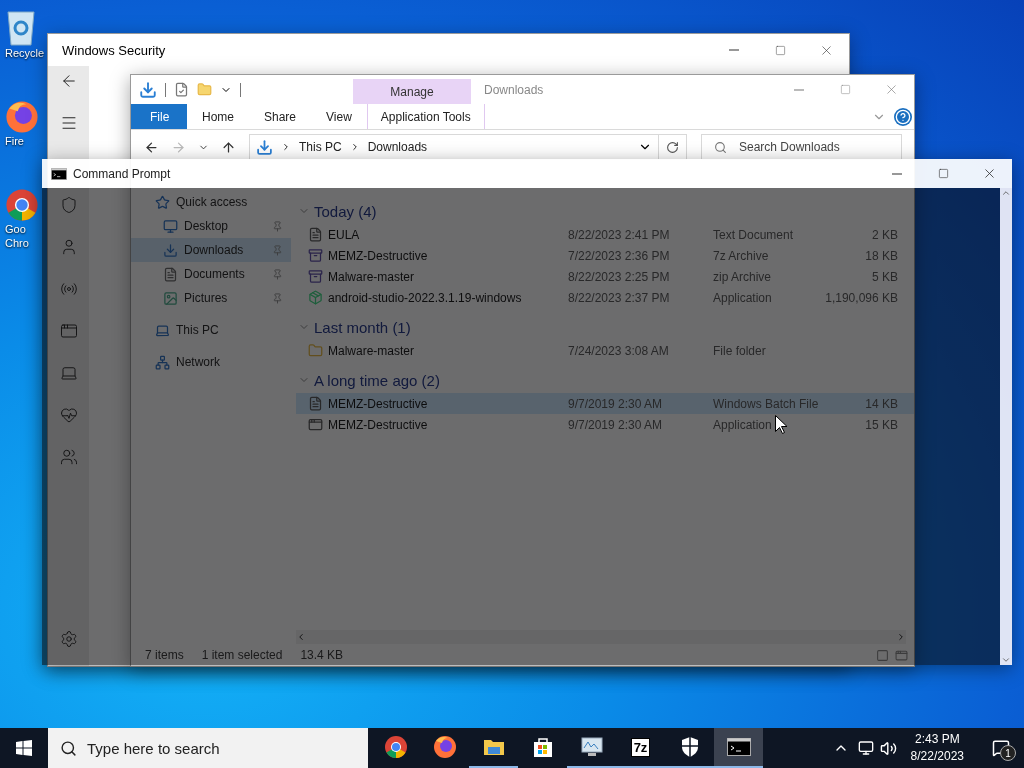 The image size is (1024, 768). I want to click on taskbar-app-button: 7z, so click(640, 748).